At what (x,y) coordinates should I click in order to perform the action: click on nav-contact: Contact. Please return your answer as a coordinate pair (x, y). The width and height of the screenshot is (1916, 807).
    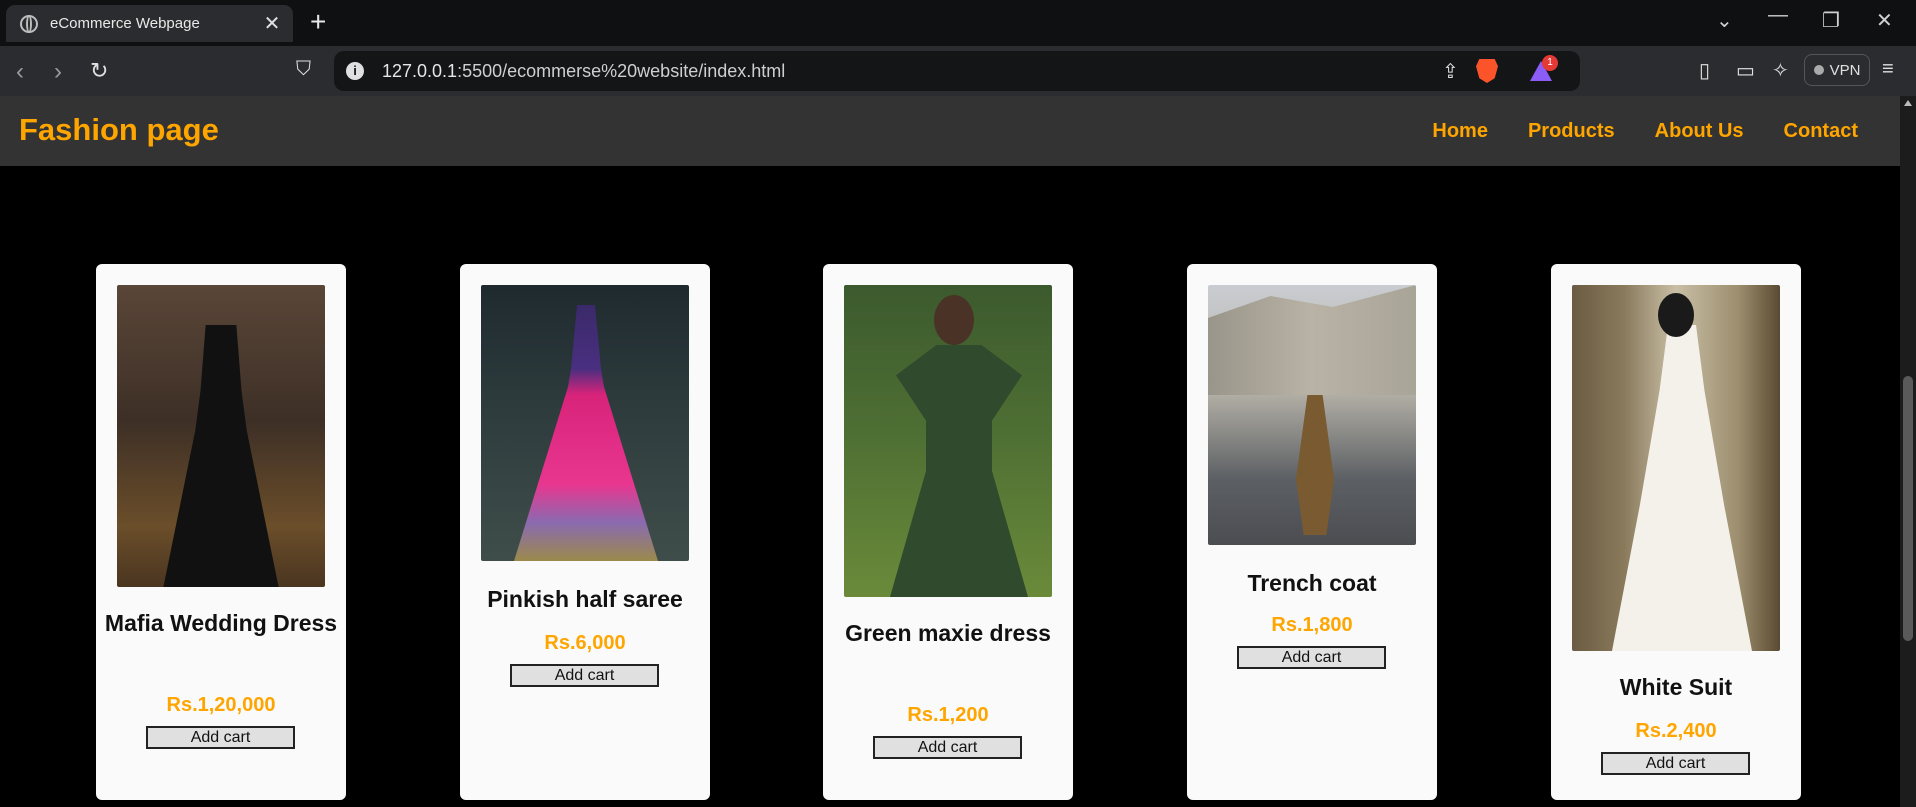
    Looking at the image, I should click on (1821, 131).